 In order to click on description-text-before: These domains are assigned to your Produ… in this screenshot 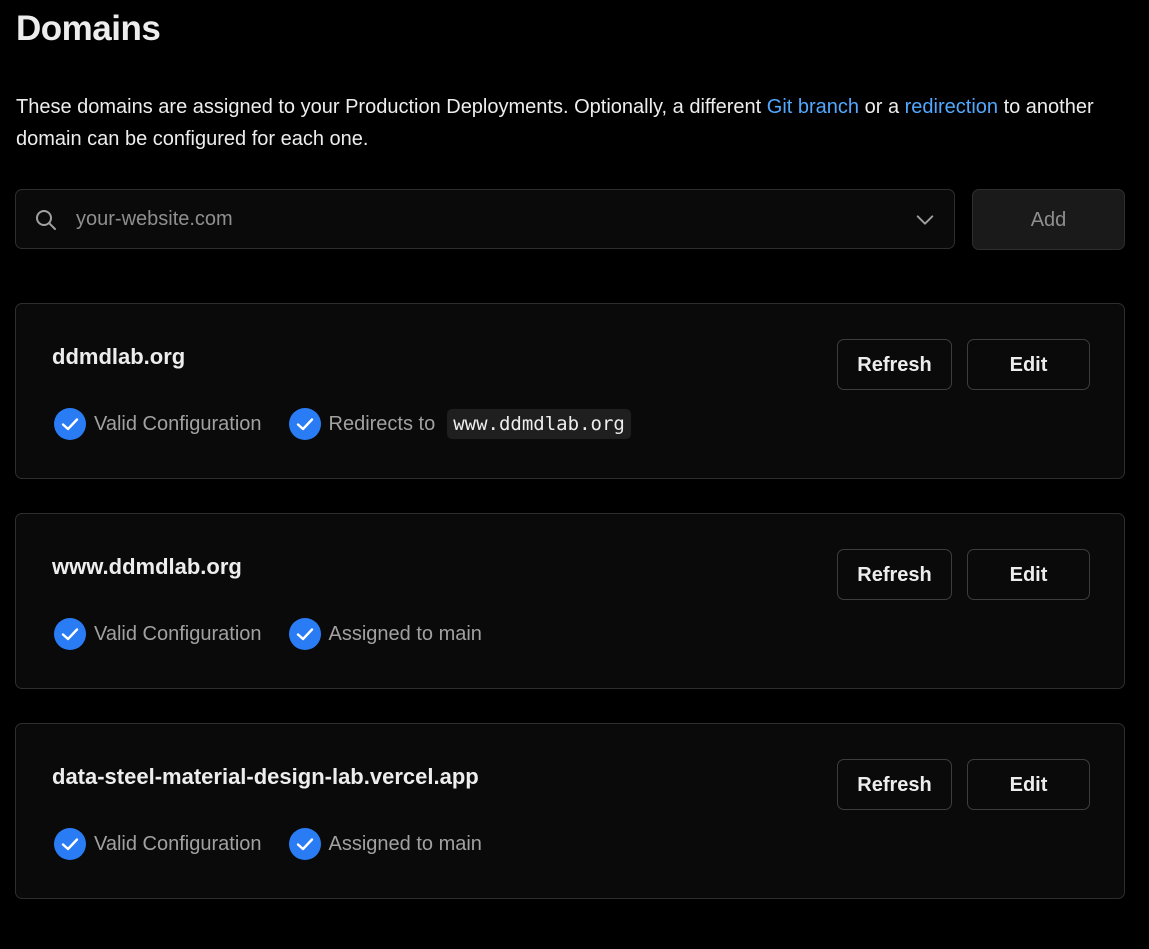, I will do `click(391, 107)`.